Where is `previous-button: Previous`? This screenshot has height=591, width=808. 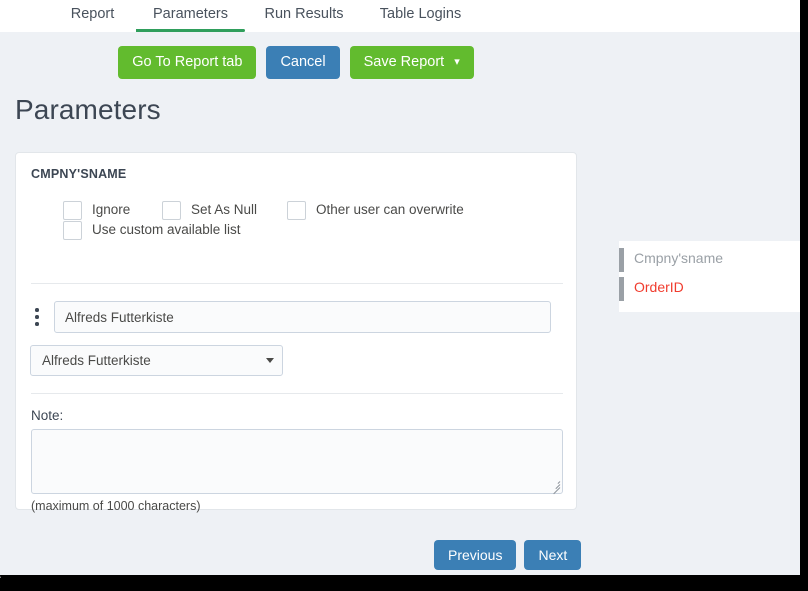 previous-button: Previous is located at coordinates (475, 555).